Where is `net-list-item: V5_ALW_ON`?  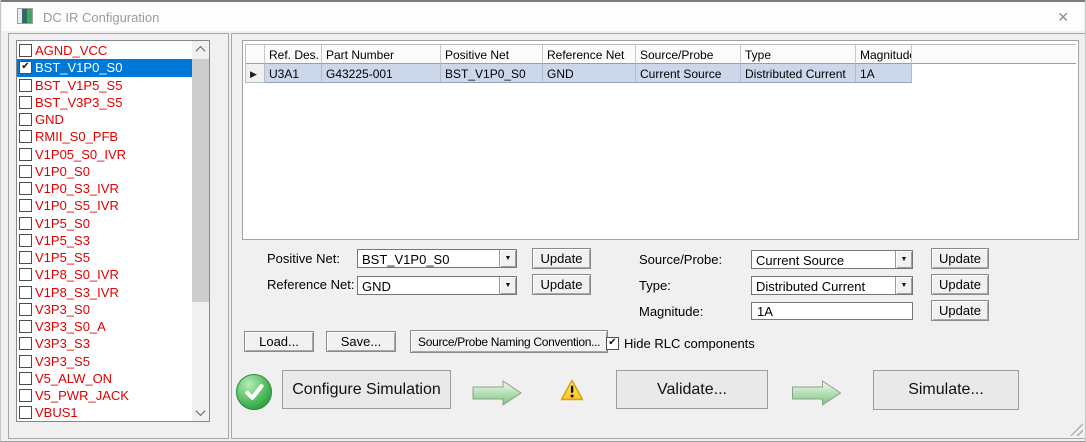 net-list-item: V5_ALW_ON is located at coordinates (104, 378).